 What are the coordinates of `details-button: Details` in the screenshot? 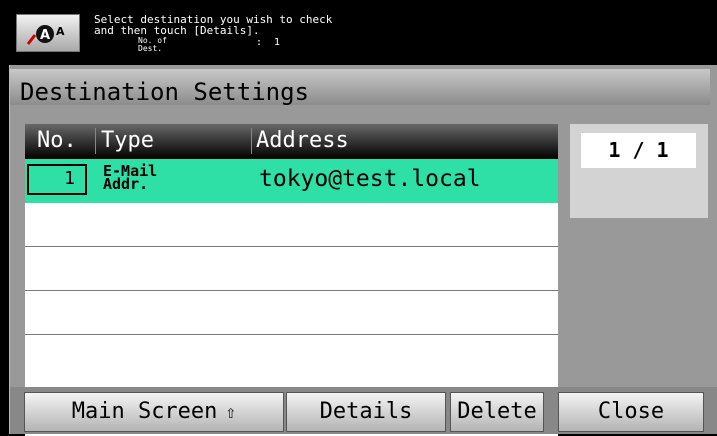 It's located at (366, 412).